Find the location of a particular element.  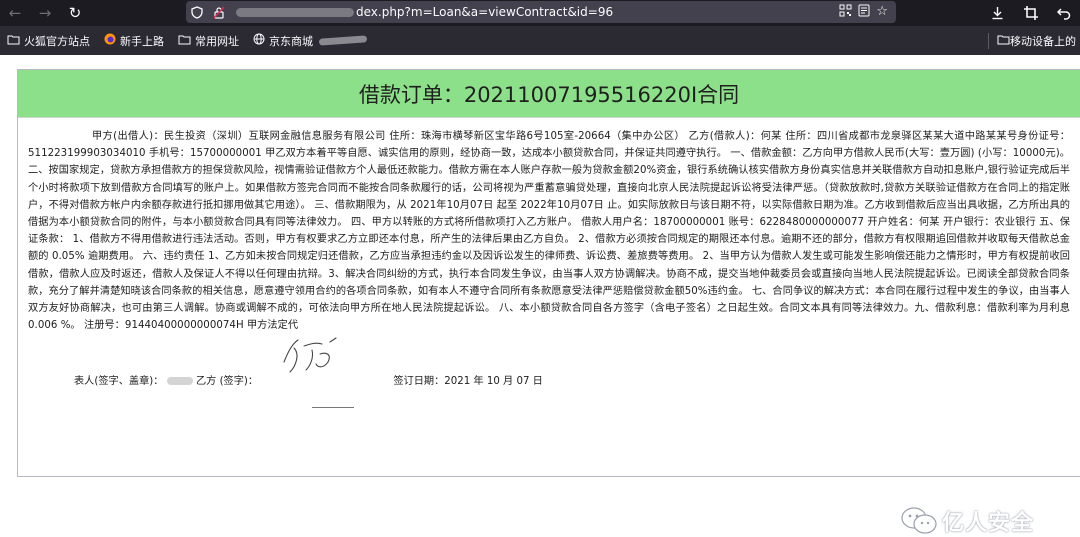

watermark: 亿人安全 is located at coordinates (967, 521).